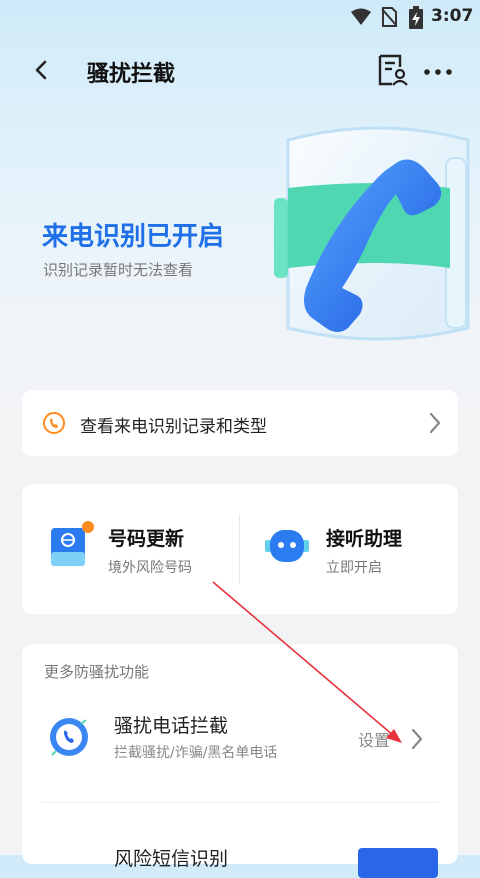 This screenshot has height=878, width=480. What do you see at coordinates (389, 17) in the screenshot?
I see `no-sim-icon` at bounding box center [389, 17].